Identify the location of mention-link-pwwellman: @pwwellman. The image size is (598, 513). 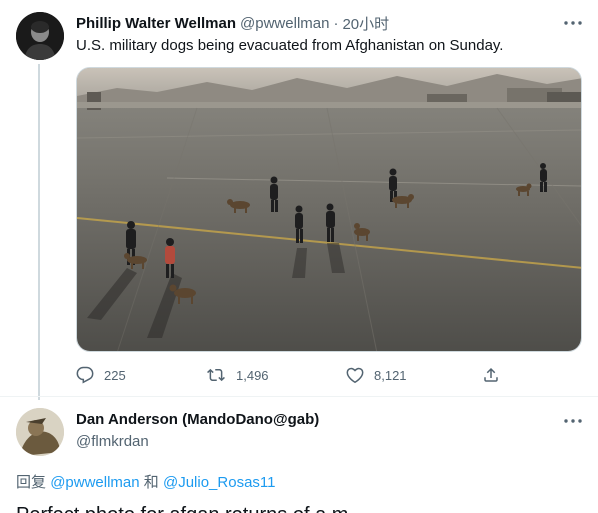
(94, 482).